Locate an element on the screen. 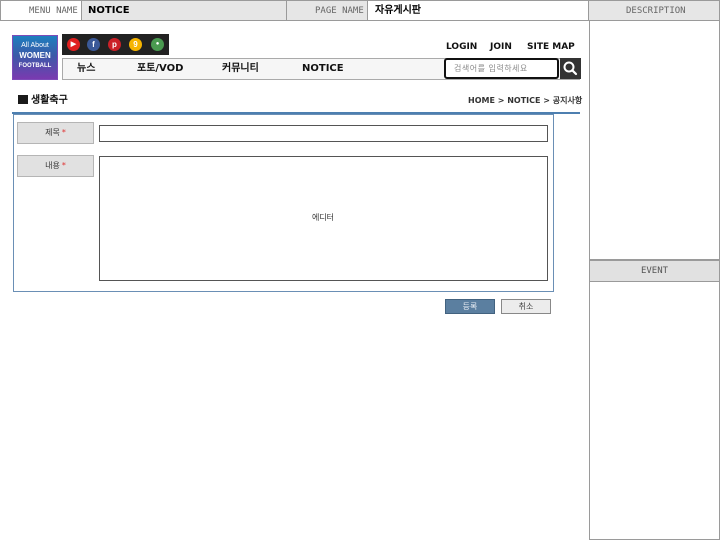  description-panel is located at coordinates (654, 140).